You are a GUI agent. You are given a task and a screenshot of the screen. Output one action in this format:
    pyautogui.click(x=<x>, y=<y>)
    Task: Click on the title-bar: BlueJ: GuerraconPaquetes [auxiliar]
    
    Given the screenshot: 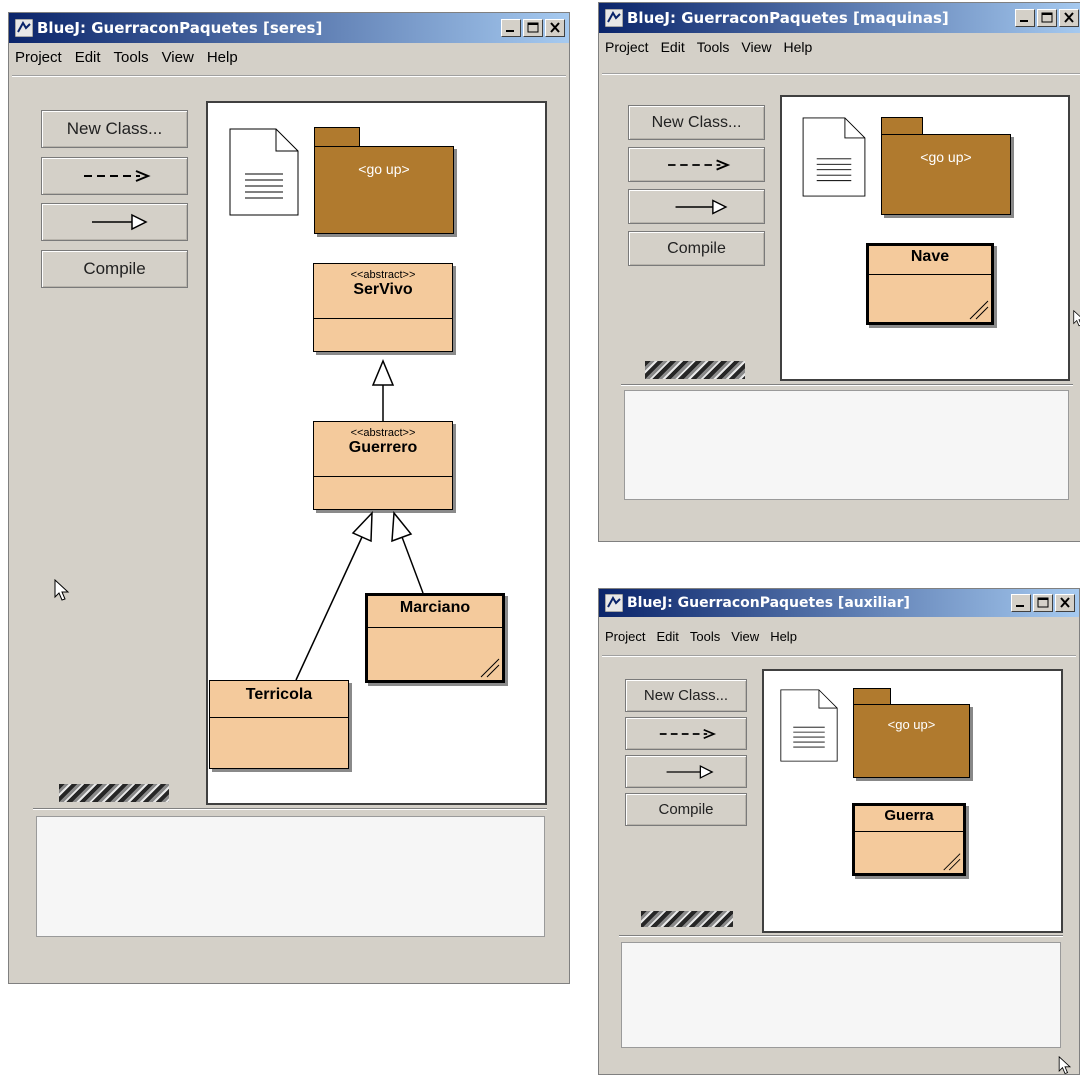 What is the action you would take?
    pyautogui.click(x=839, y=603)
    